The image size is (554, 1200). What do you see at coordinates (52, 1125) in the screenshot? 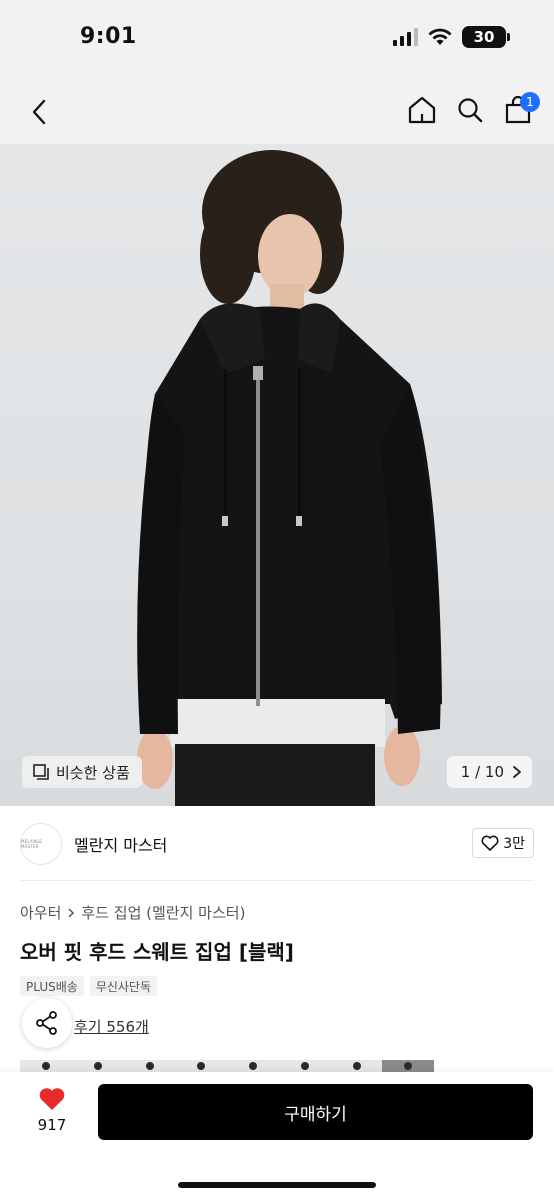
I see `favorite-count: 917` at bounding box center [52, 1125].